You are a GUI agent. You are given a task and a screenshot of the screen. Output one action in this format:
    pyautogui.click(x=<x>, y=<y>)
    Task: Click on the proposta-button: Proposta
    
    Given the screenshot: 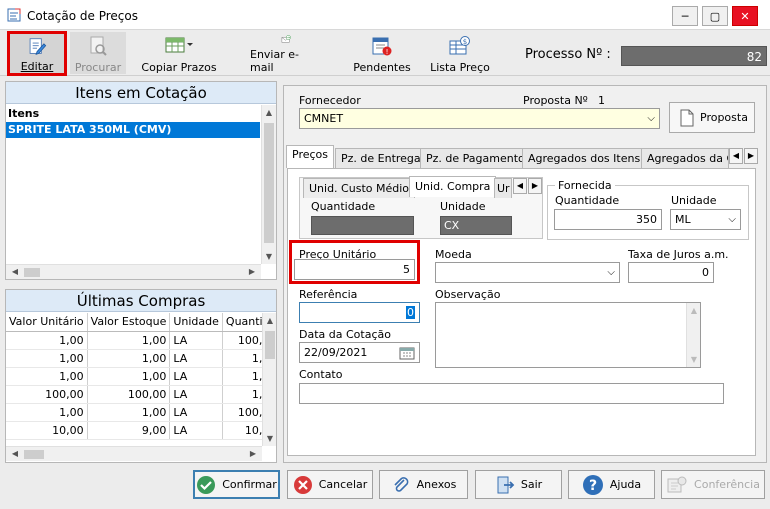 What is the action you would take?
    pyautogui.click(x=712, y=117)
    